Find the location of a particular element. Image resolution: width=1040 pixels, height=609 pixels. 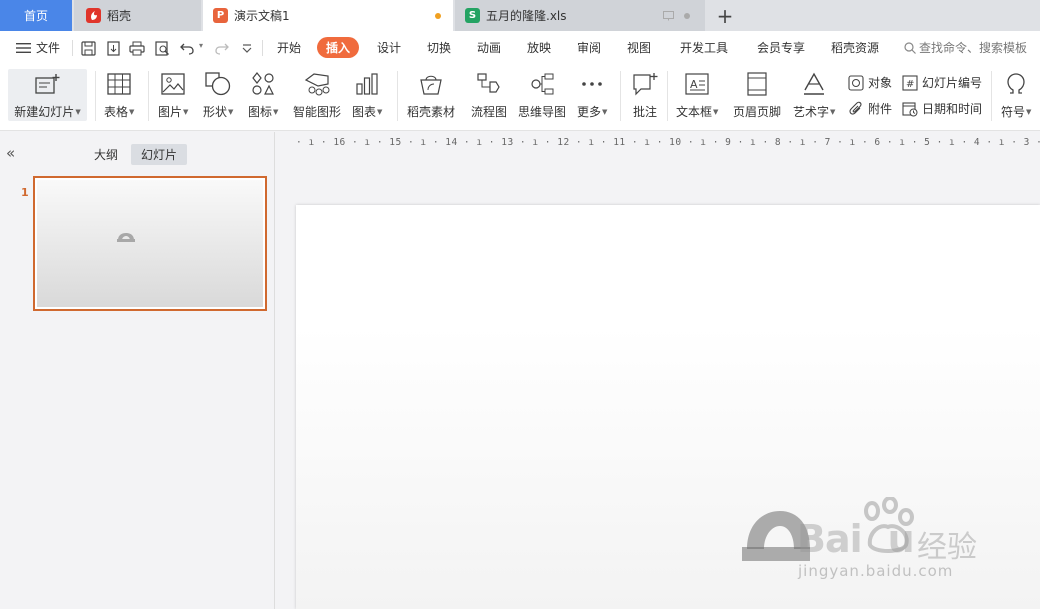

mindmap-icon is located at coordinates (542, 84).